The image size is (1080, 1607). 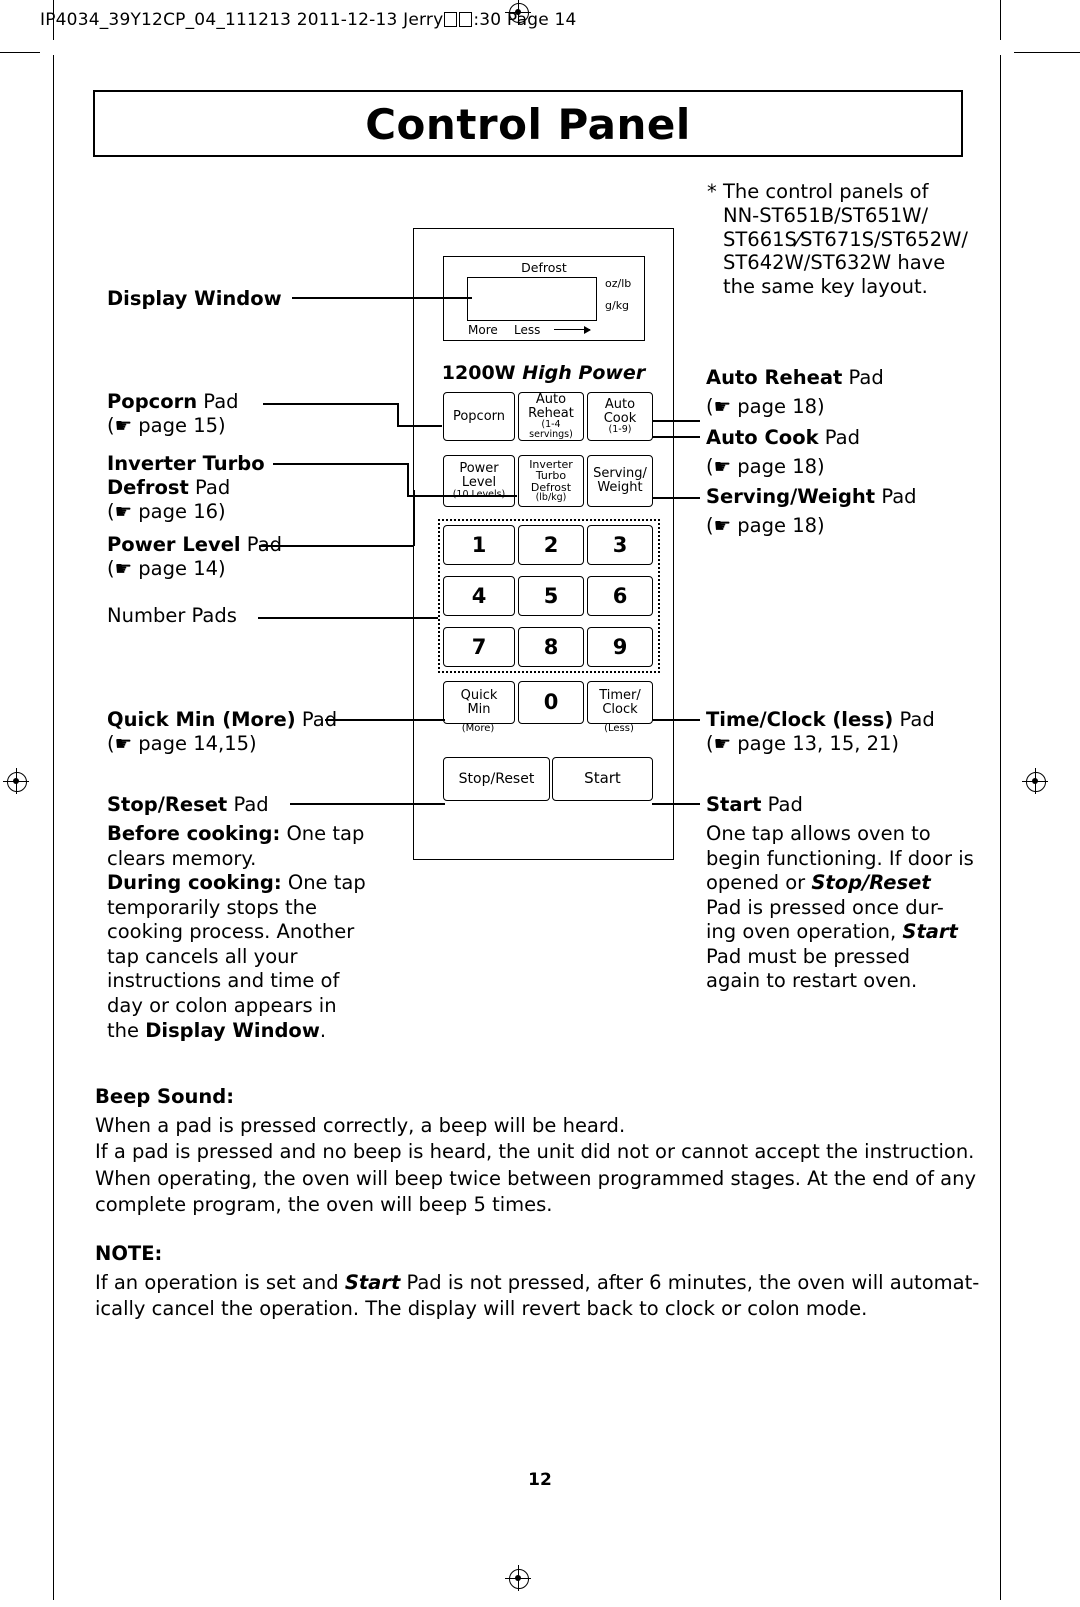 I want to click on callout-popcorn-page: (☛ page 15), so click(x=166, y=425).